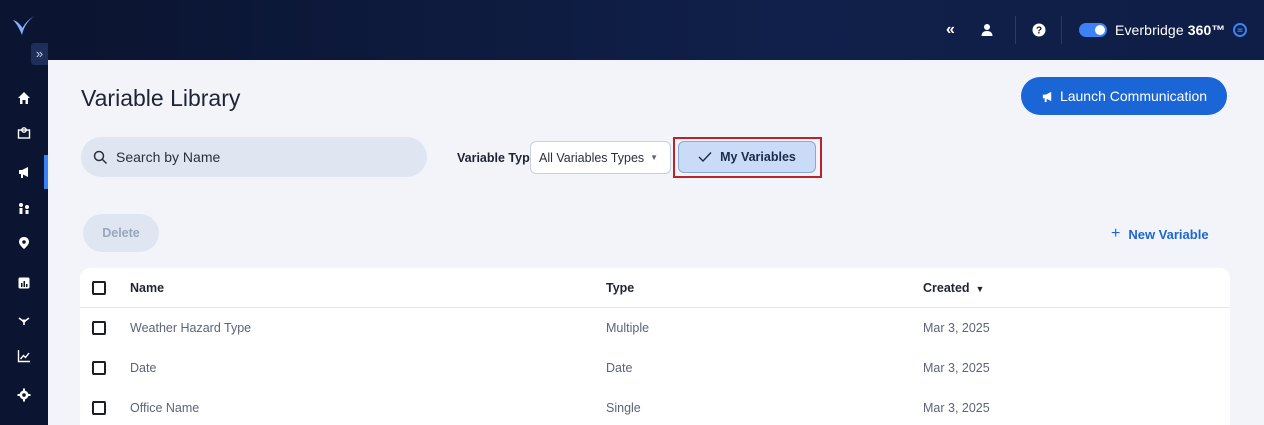  I want to click on my-variables-button: My Variables, so click(747, 157).